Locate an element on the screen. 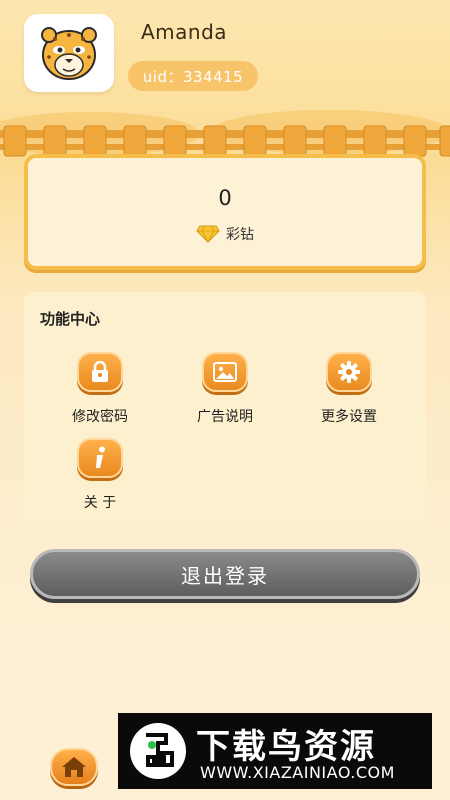 This screenshot has width=450, height=800. info-icon is located at coordinates (100, 458).